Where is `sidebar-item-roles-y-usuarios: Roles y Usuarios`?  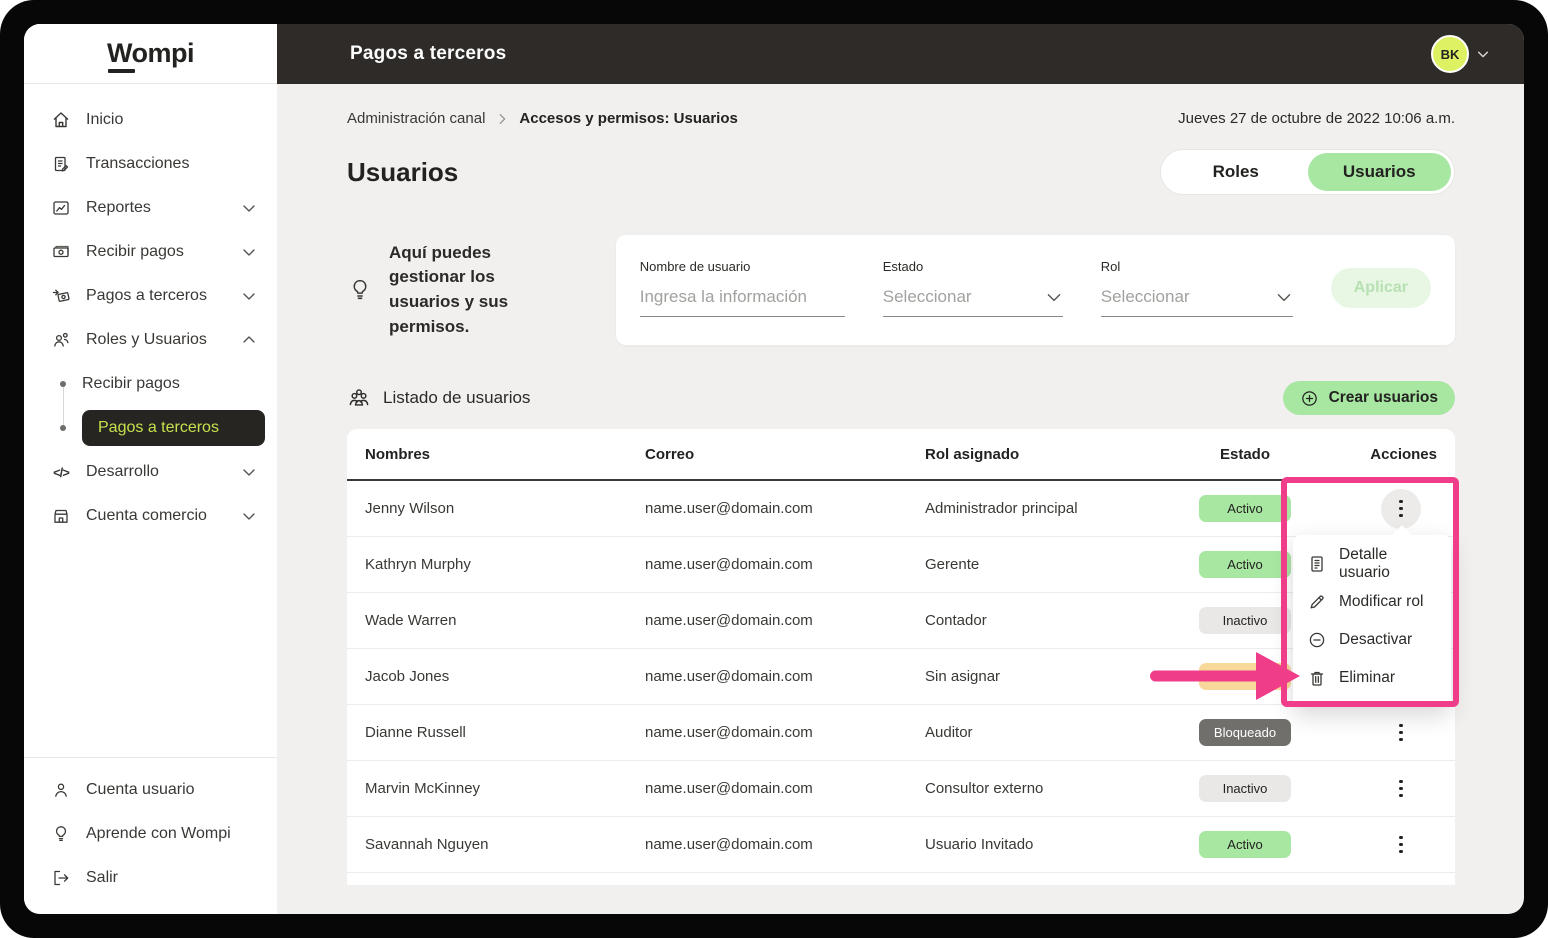 sidebar-item-roles-y-usuarios: Roles y Usuarios is located at coordinates (150, 340).